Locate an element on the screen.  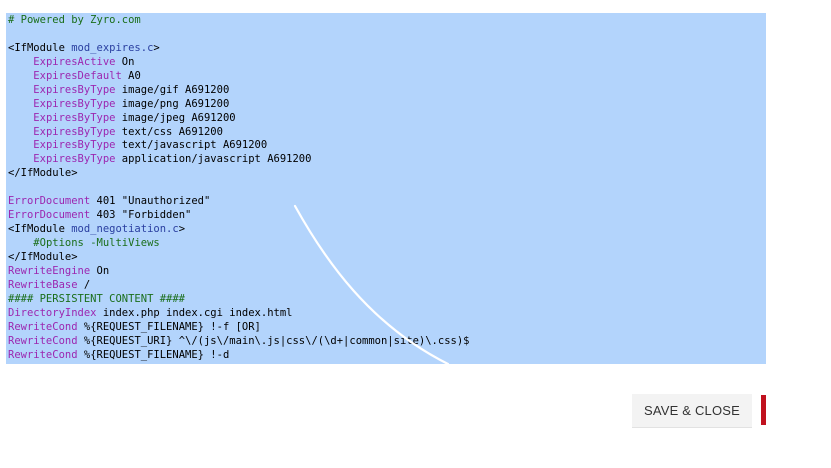
code-line: ExpiresByType text/css A691200 is located at coordinates (238, 133).